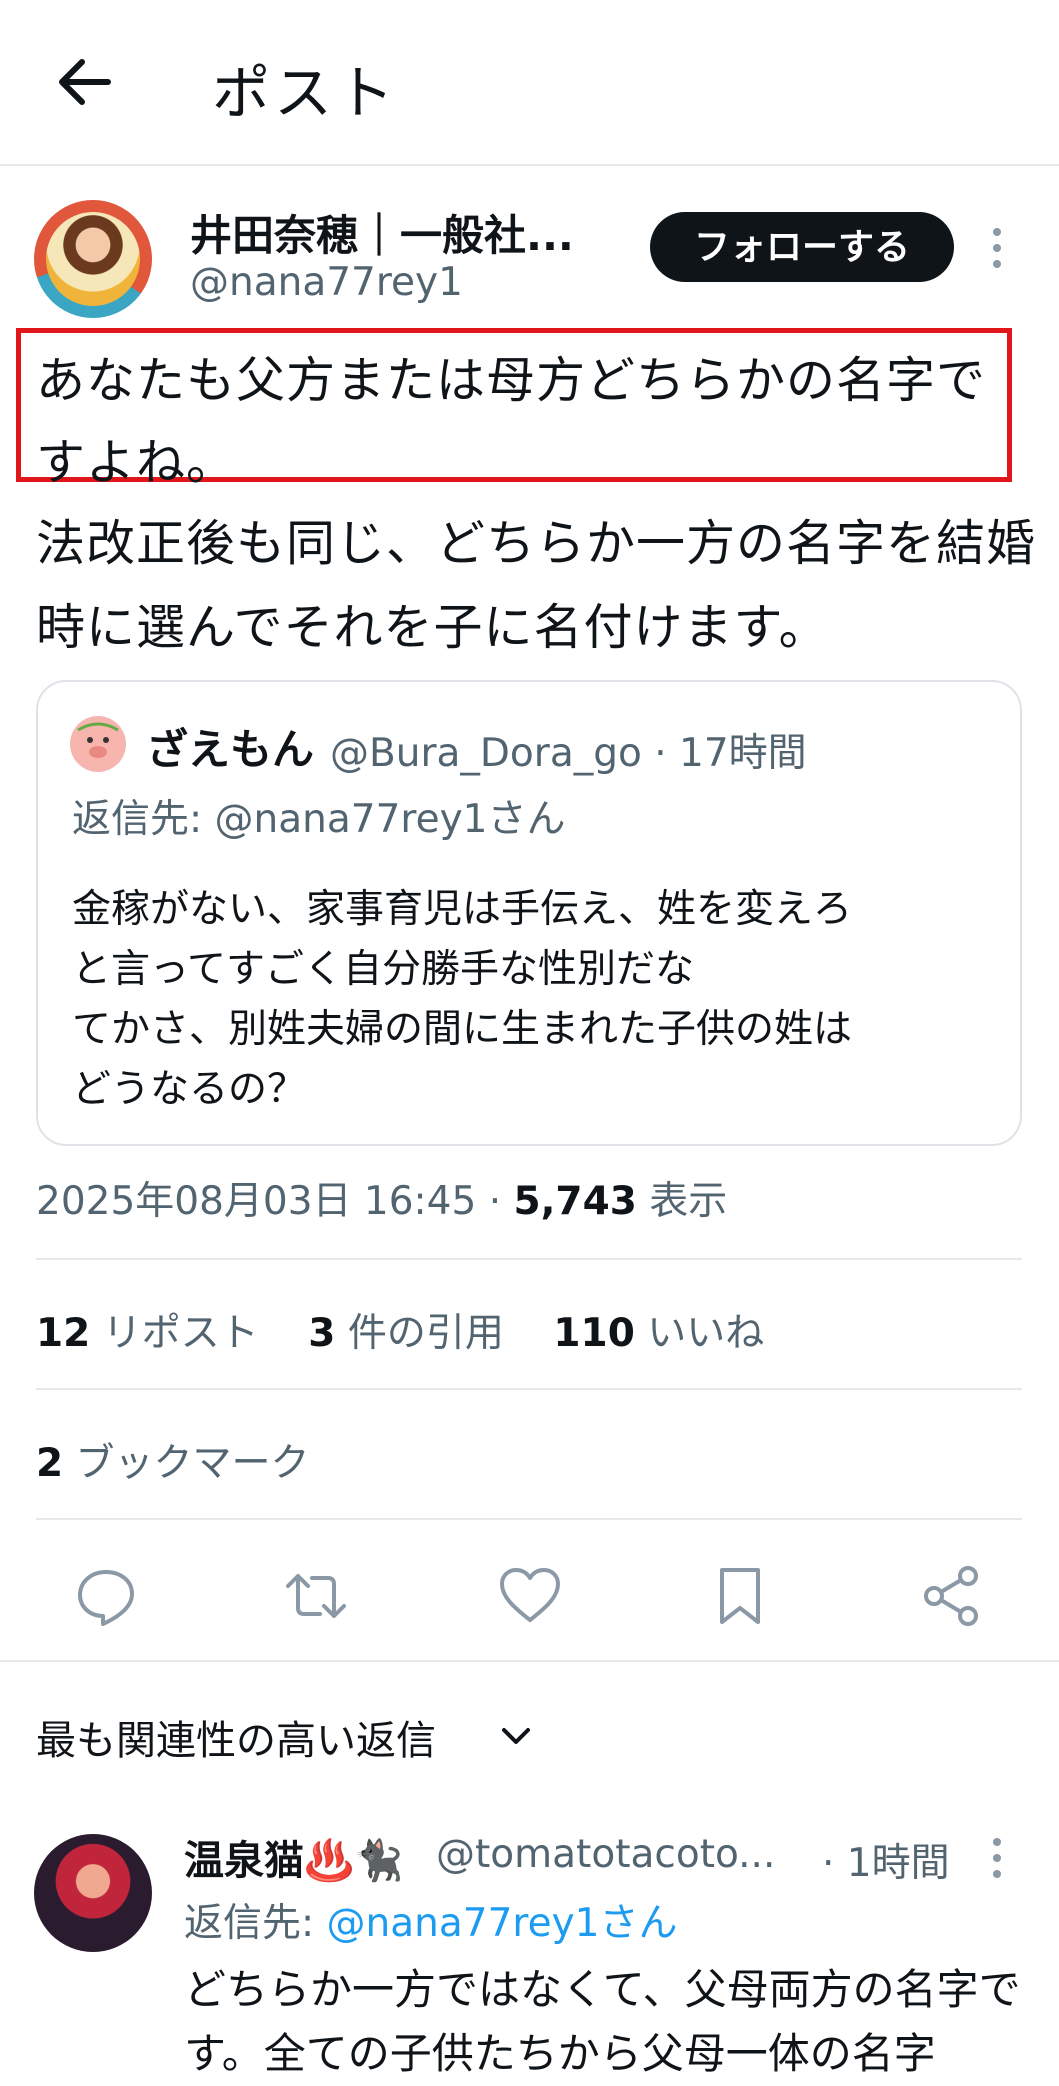  Describe the element at coordinates (682, 1201) in the screenshot. I see `views-label: 表示` at that location.